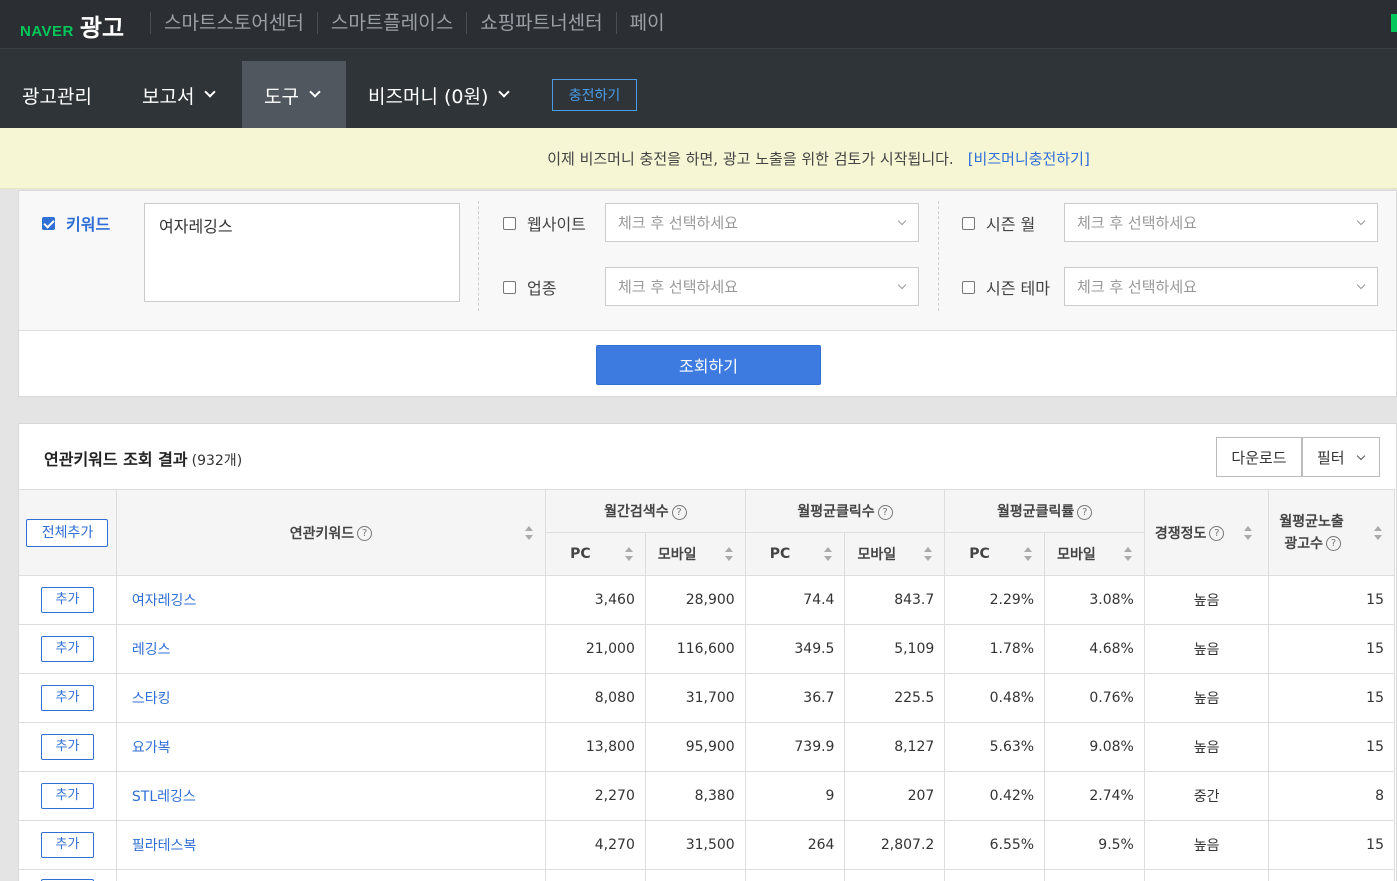  Describe the element at coordinates (595, 747) in the screenshot. I see `pc-search-cell: 13,800` at that location.